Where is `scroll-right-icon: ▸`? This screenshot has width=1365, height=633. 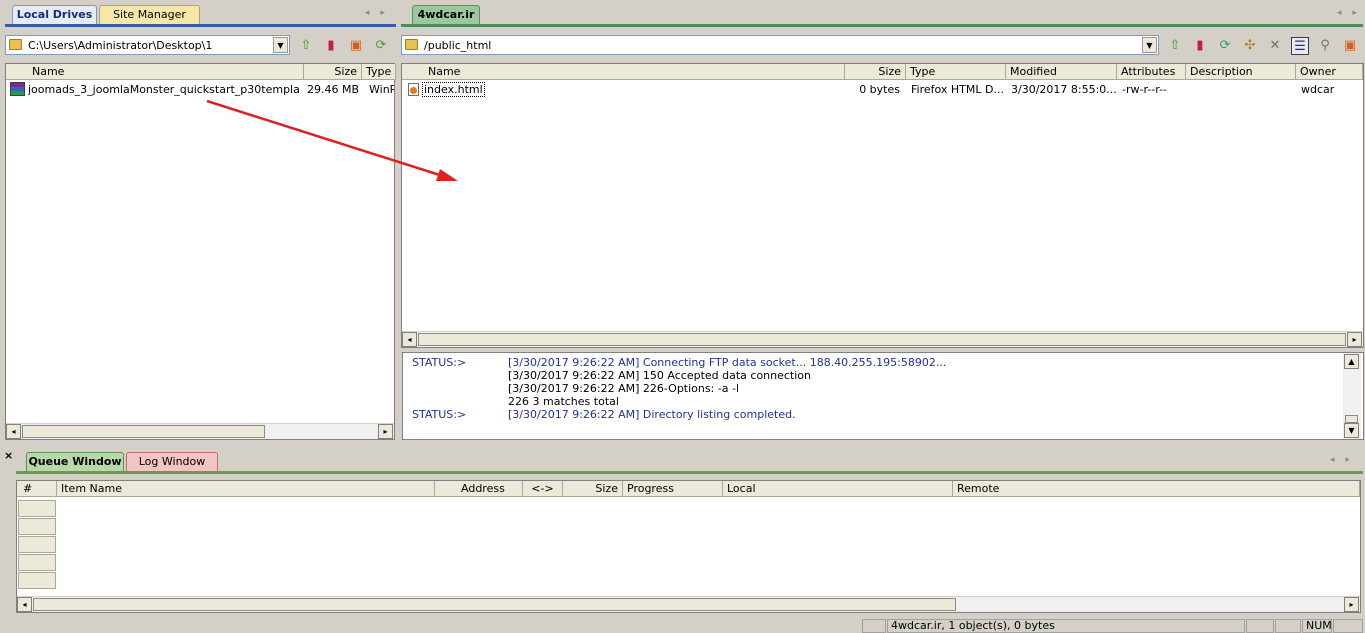 scroll-right-icon: ▸ is located at coordinates (1351, 604).